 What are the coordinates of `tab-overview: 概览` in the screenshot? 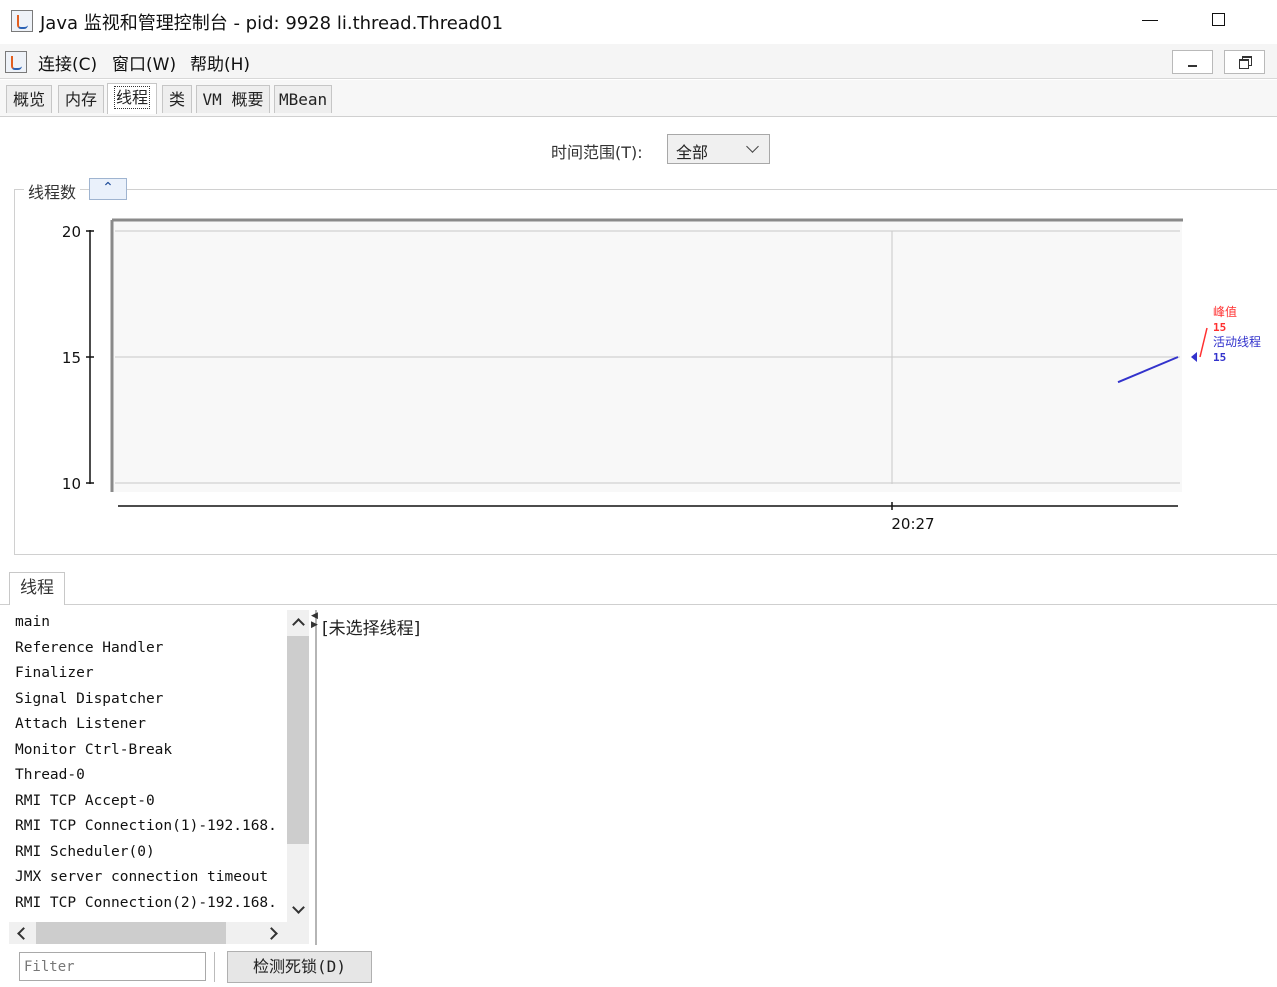 It's located at (29, 99).